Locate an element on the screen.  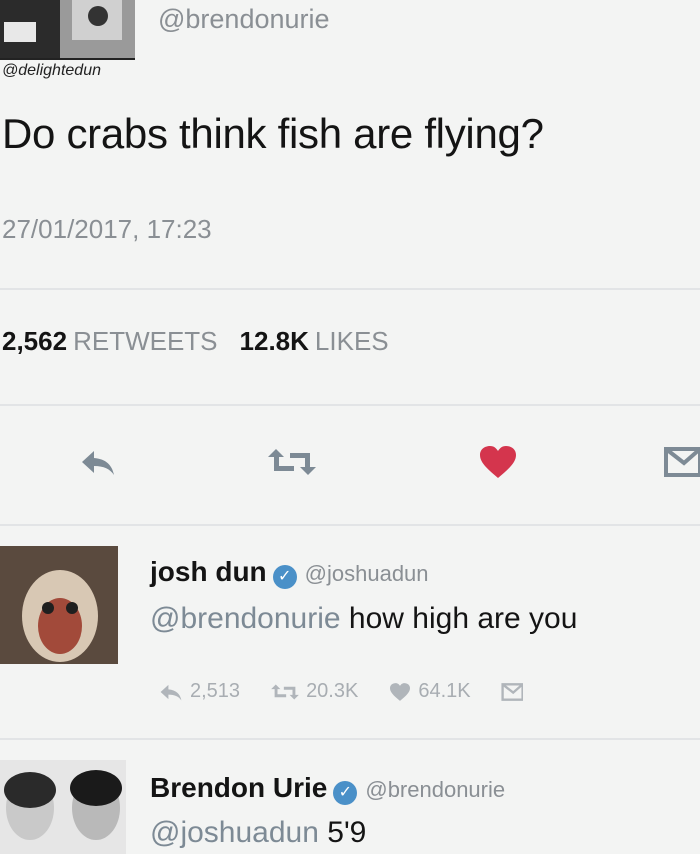
likes-count: 12.8K is located at coordinates (274, 341).